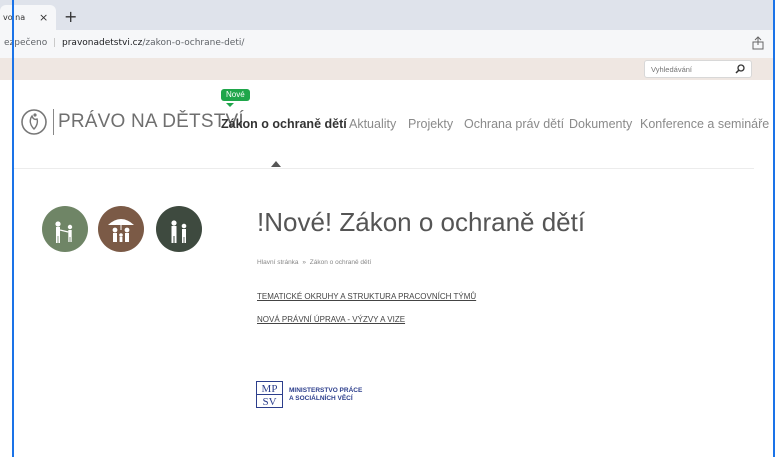  I want to click on ministry-name-line2: A SOCIÁLNÍCH VĚCÍ, so click(321, 398).